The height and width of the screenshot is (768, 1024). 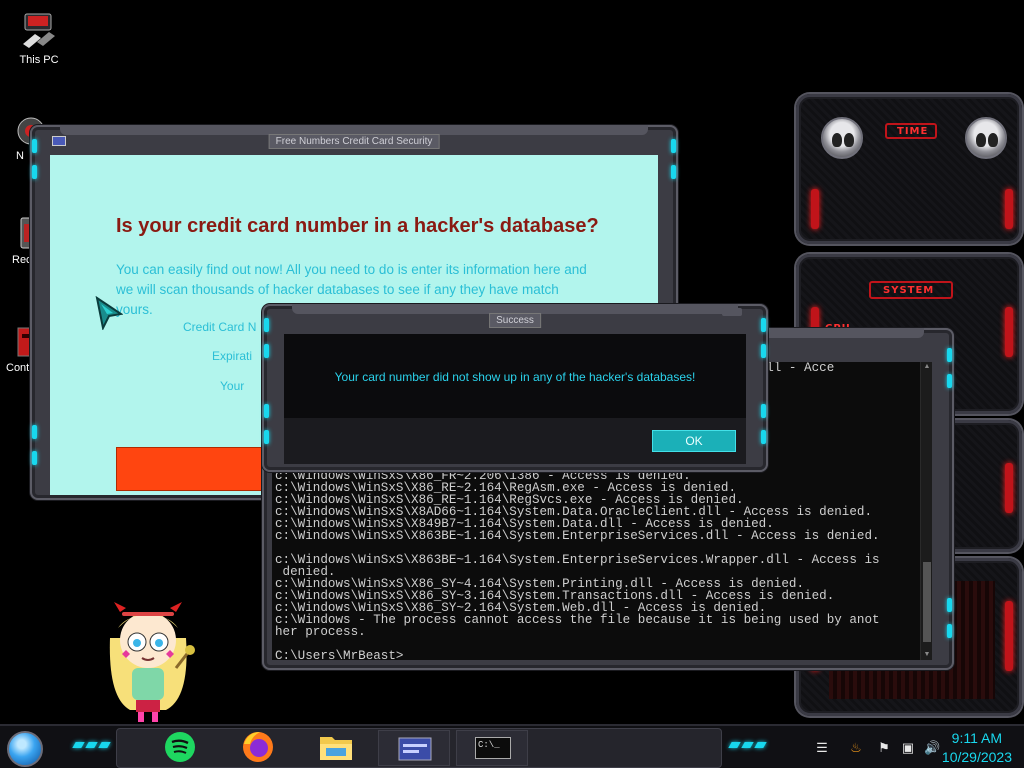 I want to click on taskbar-app-spotify, so click(x=180, y=747).